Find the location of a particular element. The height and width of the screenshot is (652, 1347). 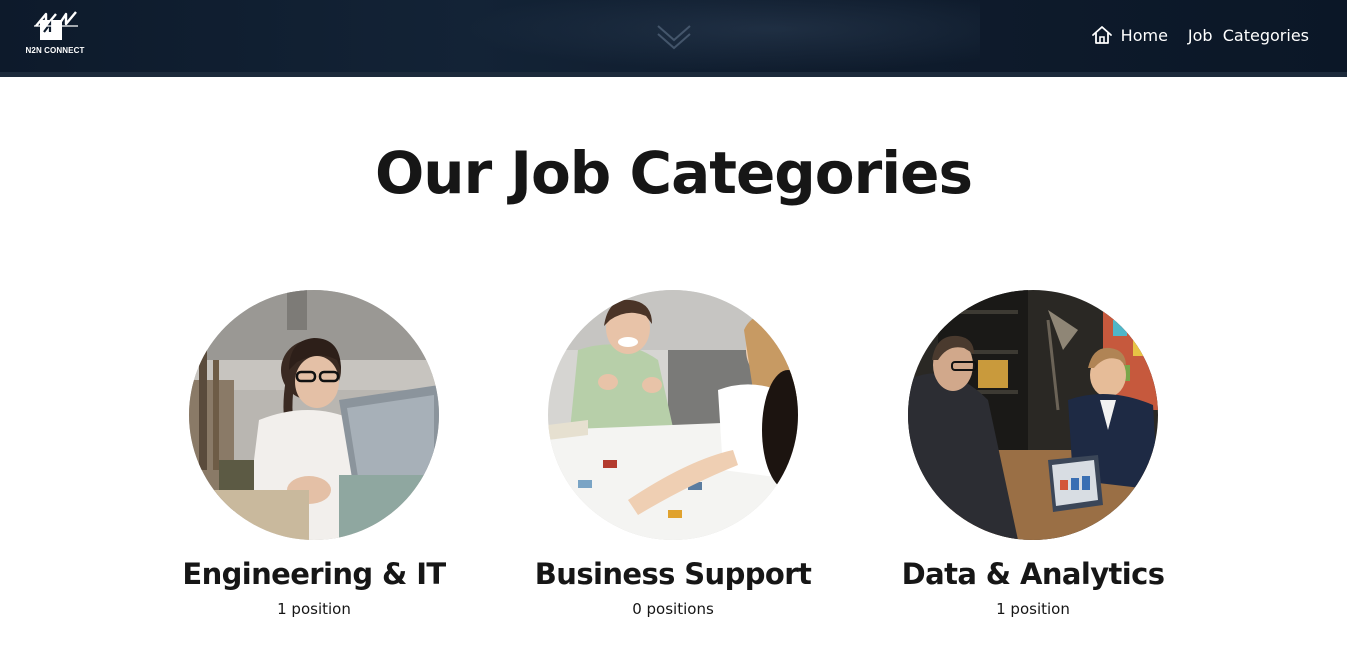

category-card-business-support: Business Support 0 positions is located at coordinates (673, 454).